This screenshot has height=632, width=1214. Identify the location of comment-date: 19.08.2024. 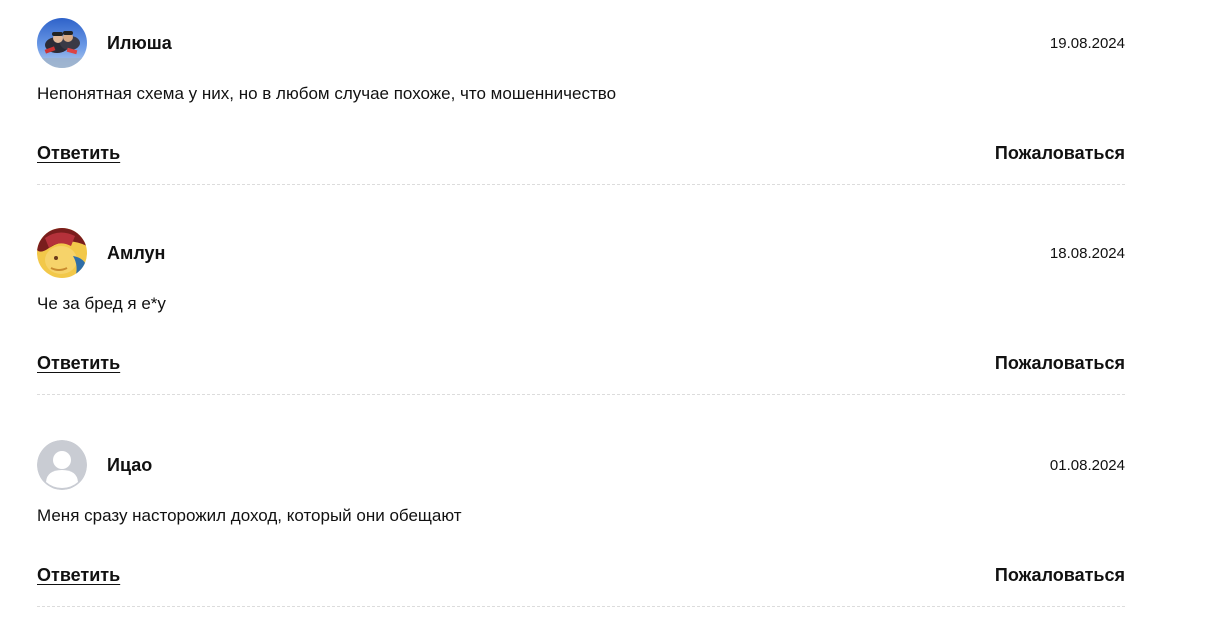
(1087, 43).